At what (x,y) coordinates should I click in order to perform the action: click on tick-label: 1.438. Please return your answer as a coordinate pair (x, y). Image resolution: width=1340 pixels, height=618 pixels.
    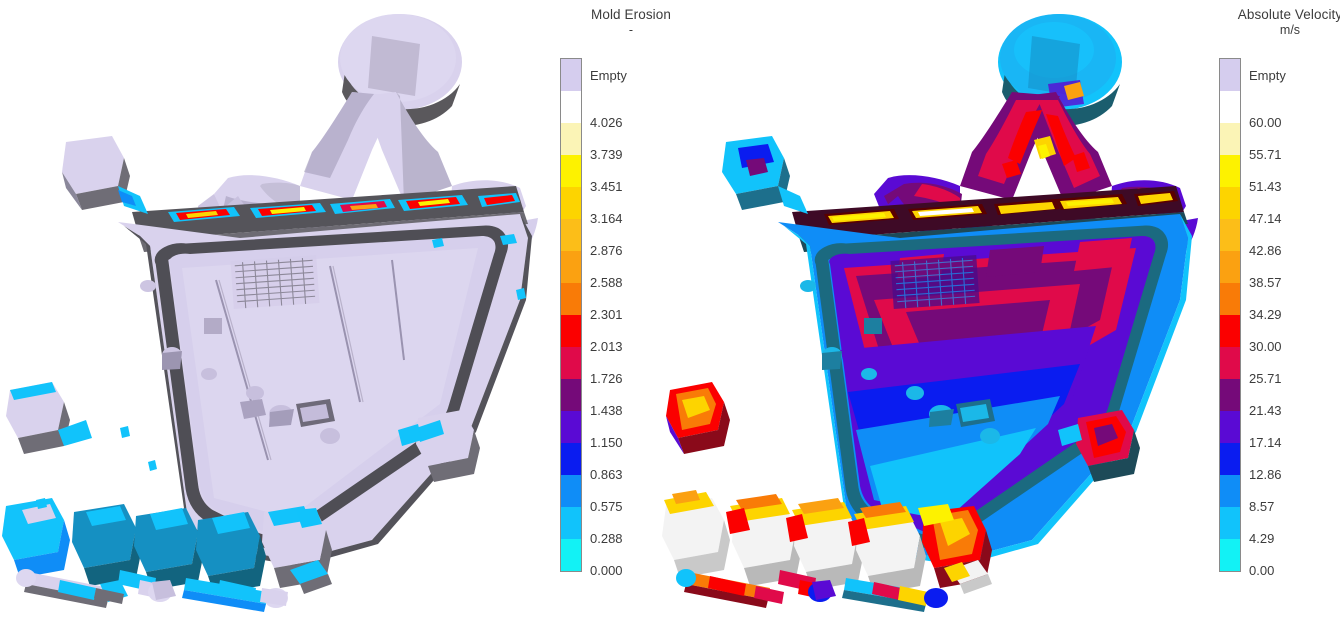
    Looking at the image, I should click on (606, 410).